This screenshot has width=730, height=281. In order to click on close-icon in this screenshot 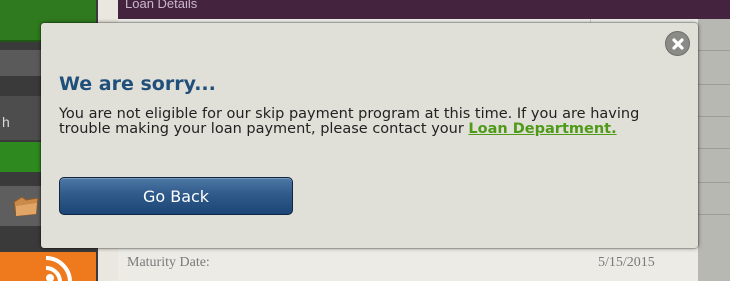, I will do `click(677, 43)`.